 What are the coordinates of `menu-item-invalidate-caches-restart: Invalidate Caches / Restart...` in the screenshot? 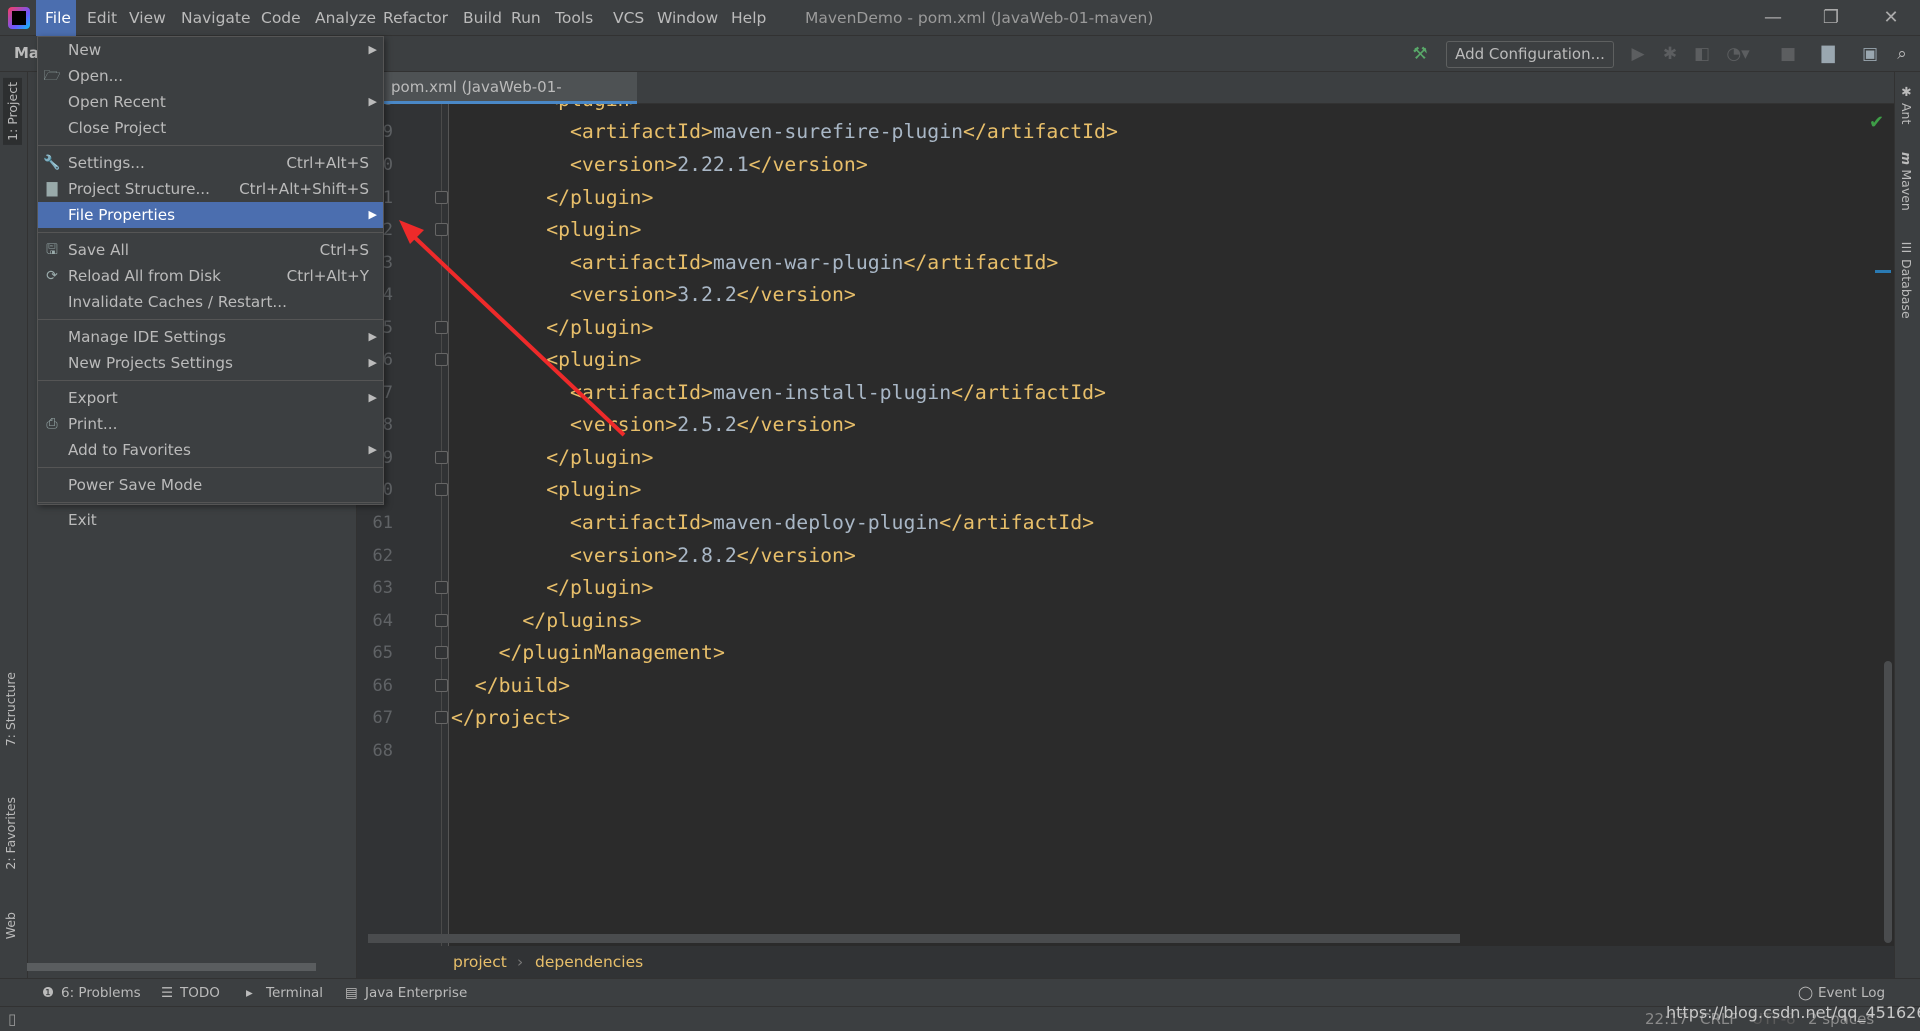 It's located at (210, 302).